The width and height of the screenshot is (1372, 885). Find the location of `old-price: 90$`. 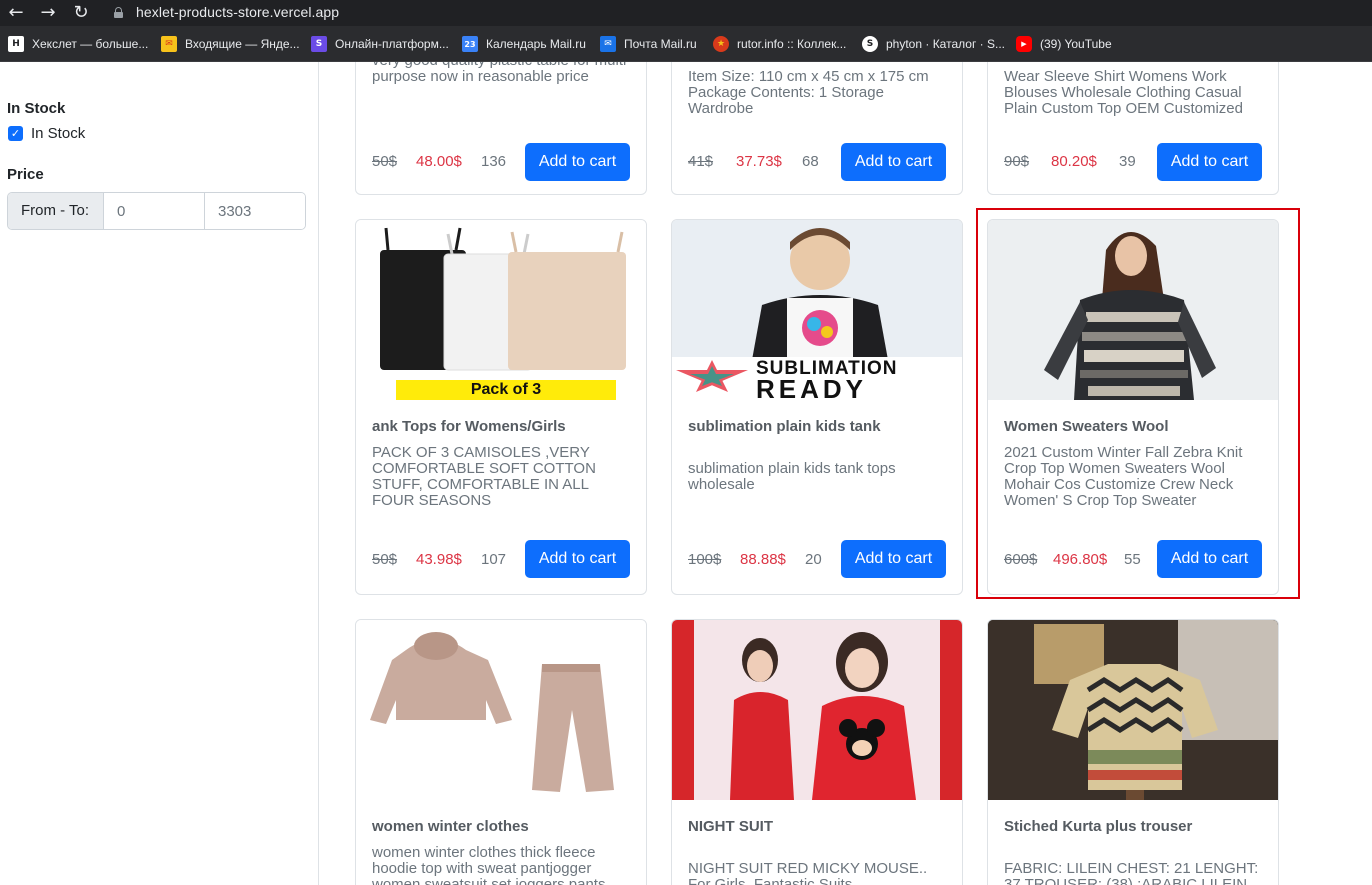

old-price: 90$ is located at coordinates (1017, 161).